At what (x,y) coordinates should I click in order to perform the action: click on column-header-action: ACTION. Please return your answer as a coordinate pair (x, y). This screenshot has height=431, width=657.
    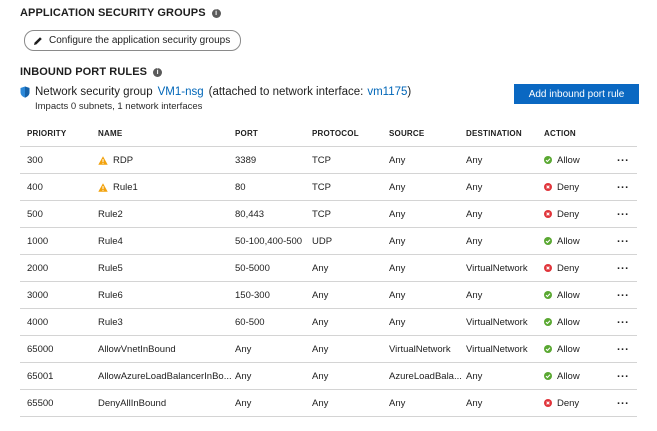
    Looking at the image, I should click on (560, 133).